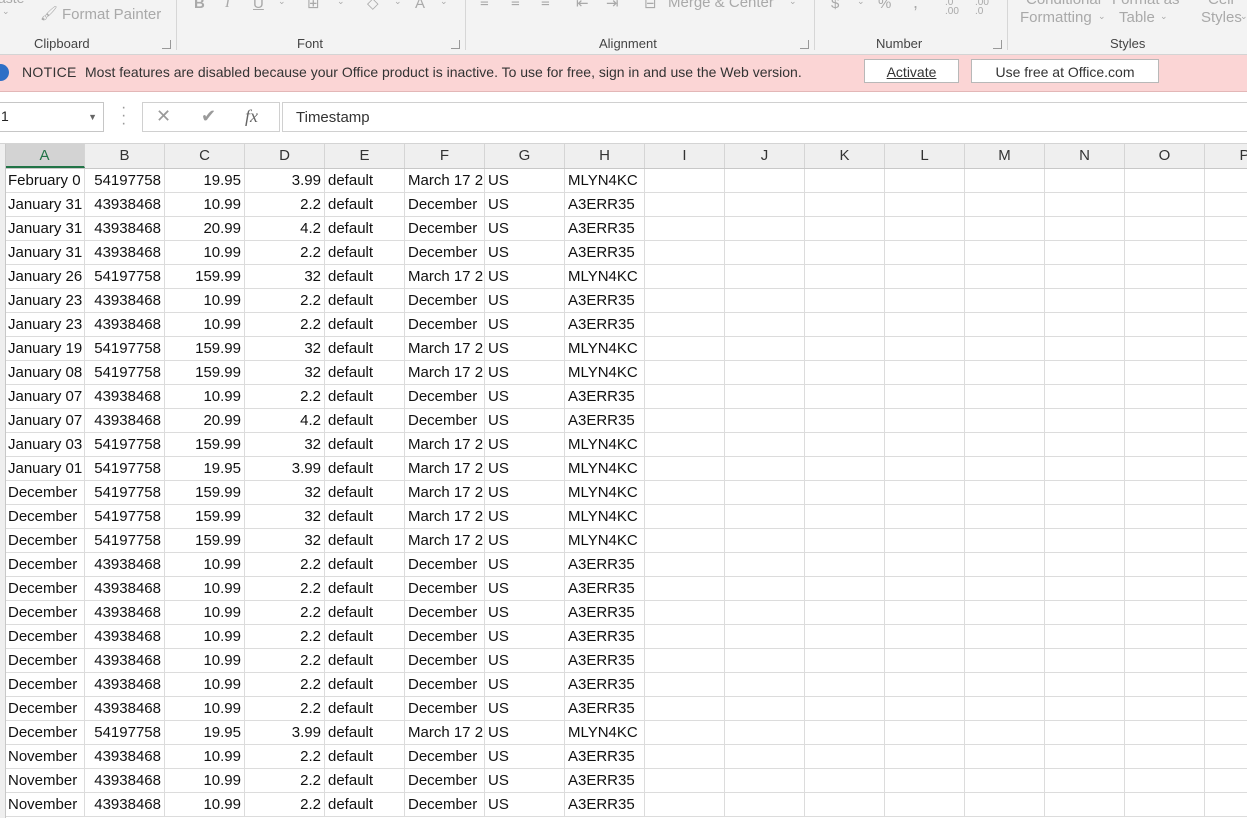  Describe the element at coordinates (125, 156) in the screenshot. I see `column-header-b: B` at that location.